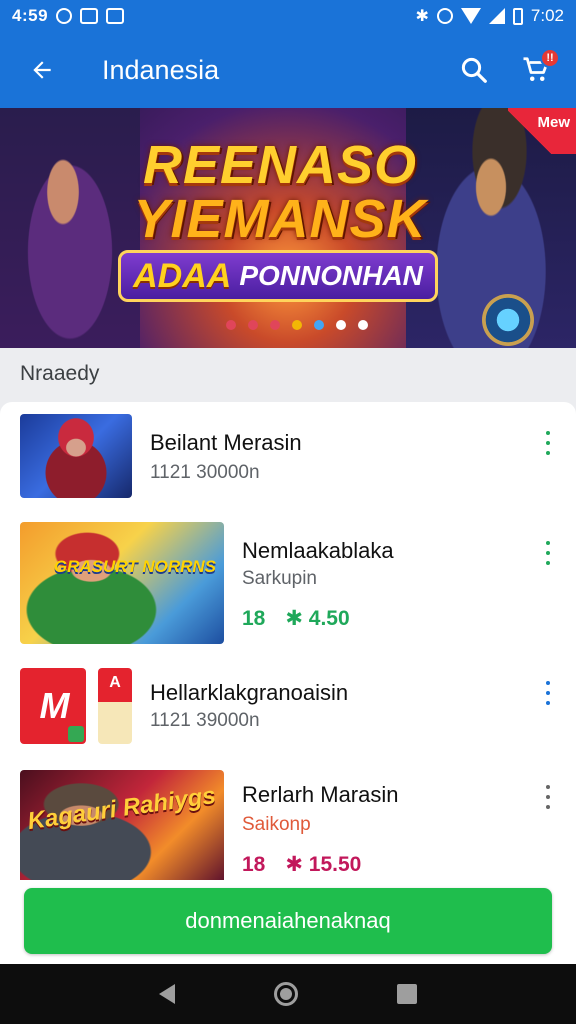 Image resolution: width=576 pixels, height=1024 pixels. What do you see at coordinates (121, 808) in the screenshot?
I see `item-thumbnail-text: Kagauri Rahiygs` at bounding box center [121, 808].